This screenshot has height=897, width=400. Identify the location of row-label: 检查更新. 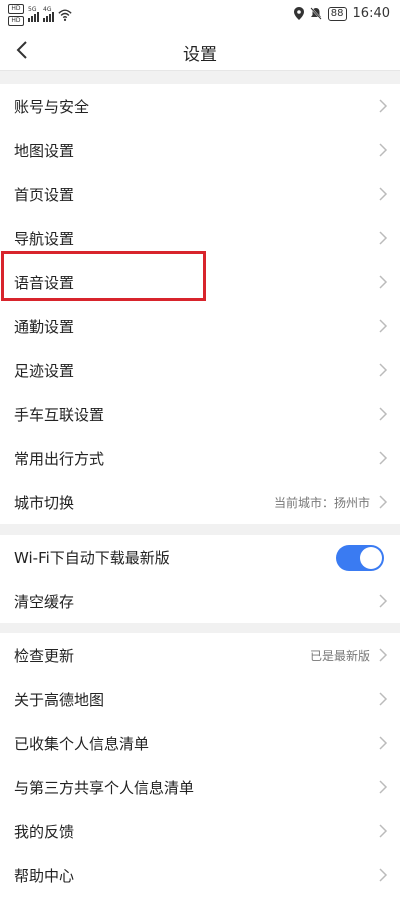
(44, 655).